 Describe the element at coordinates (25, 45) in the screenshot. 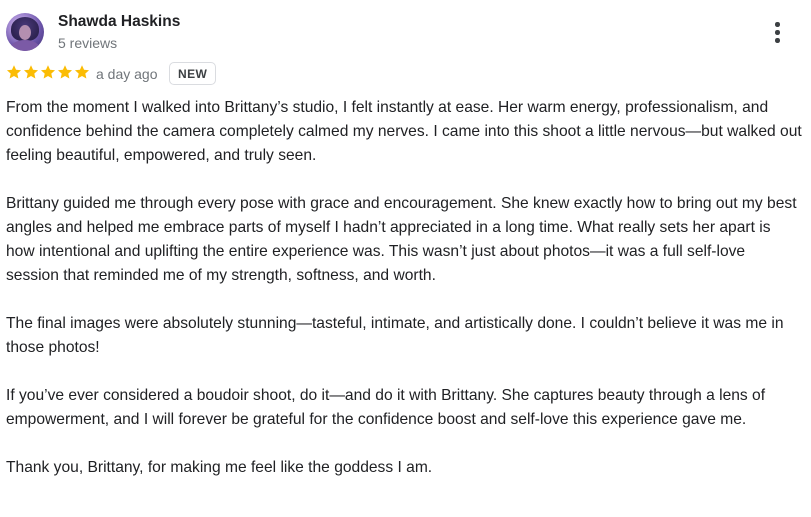

I see `avatar-shoulders` at that location.